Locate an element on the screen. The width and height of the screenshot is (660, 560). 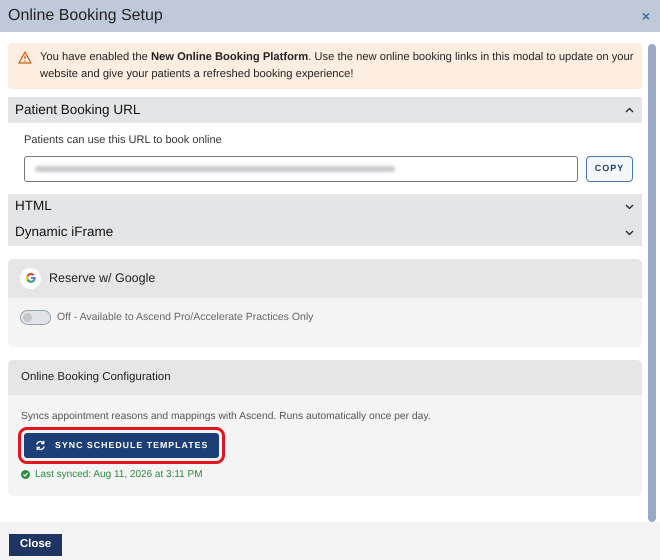
section-title: Online Booking Configuration is located at coordinates (96, 378).